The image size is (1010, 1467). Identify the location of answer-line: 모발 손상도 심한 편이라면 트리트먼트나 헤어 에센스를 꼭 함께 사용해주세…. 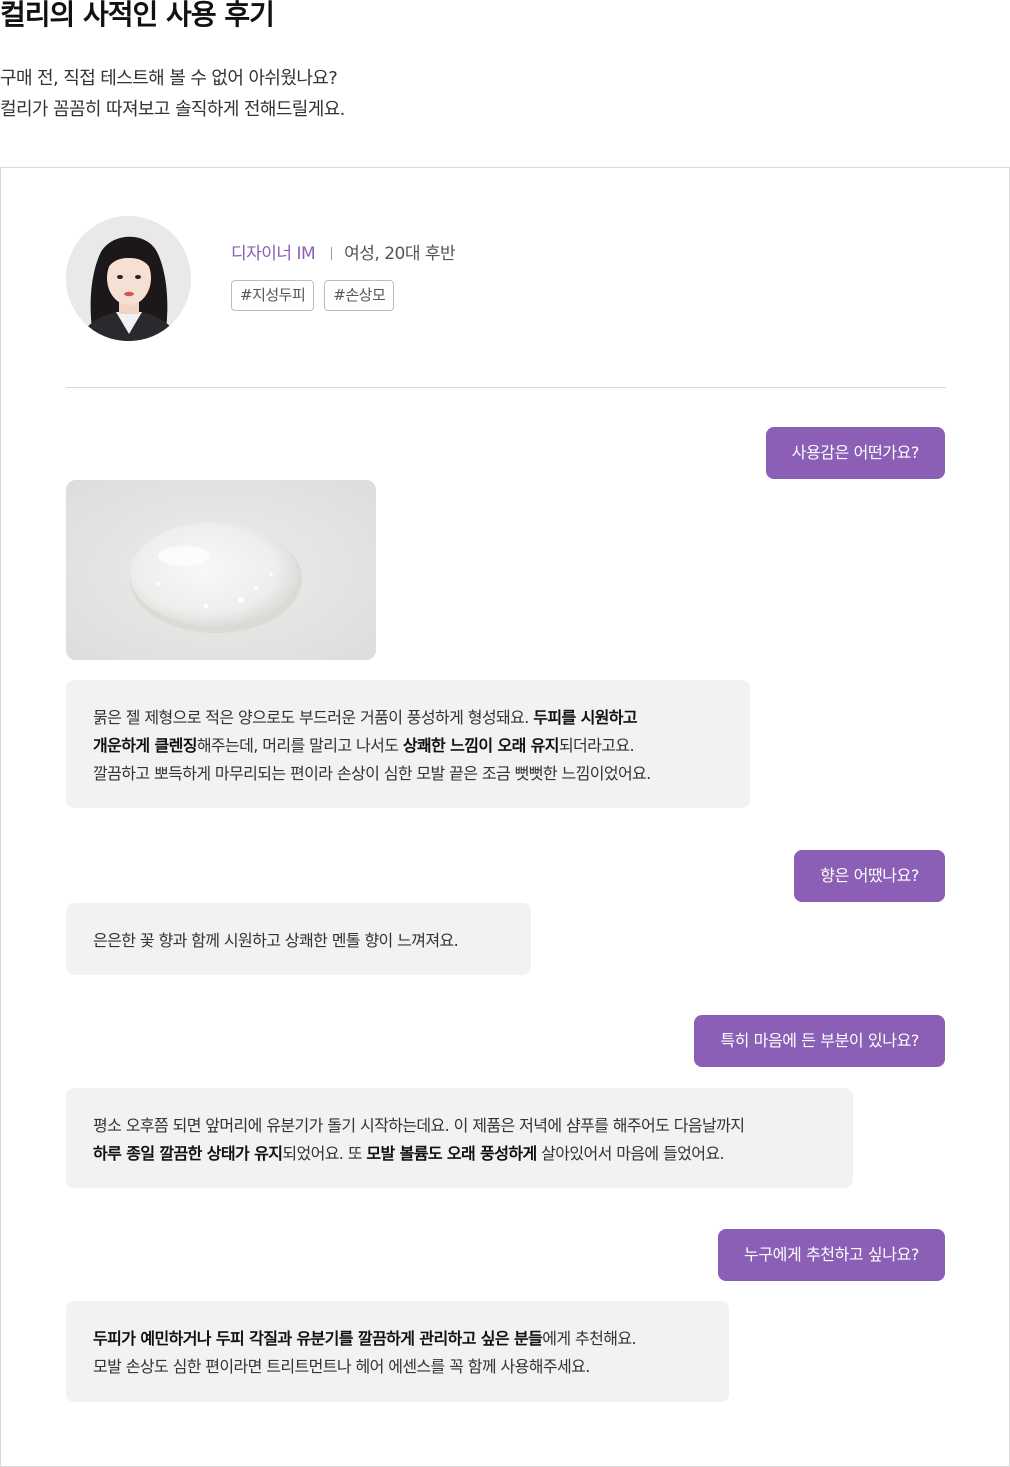
(341, 1366).